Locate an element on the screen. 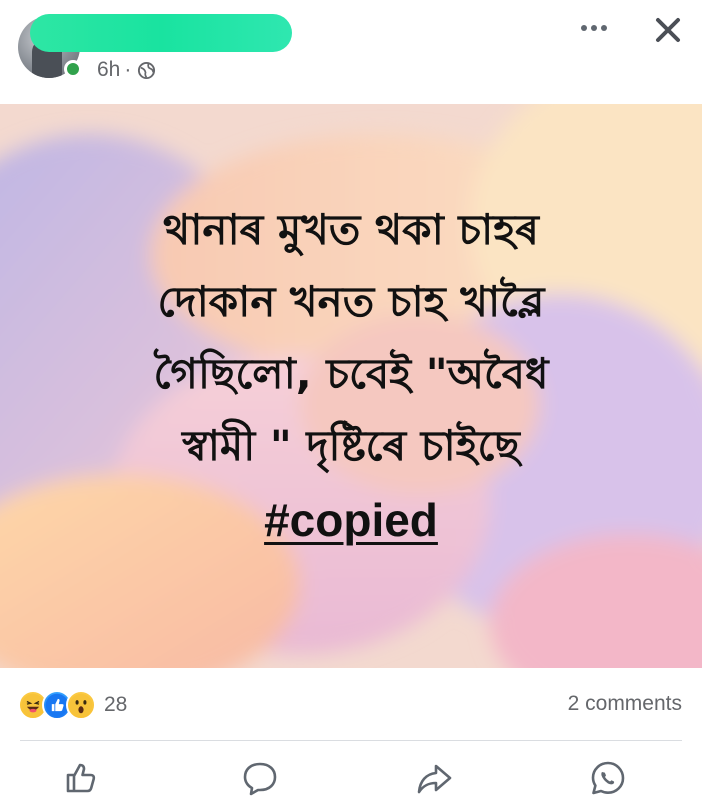 The height and width of the screenshot is (809, 702). post-text-line: গৈছিলো, চবেই "অবৈধ is located at coordinates (351, 373).